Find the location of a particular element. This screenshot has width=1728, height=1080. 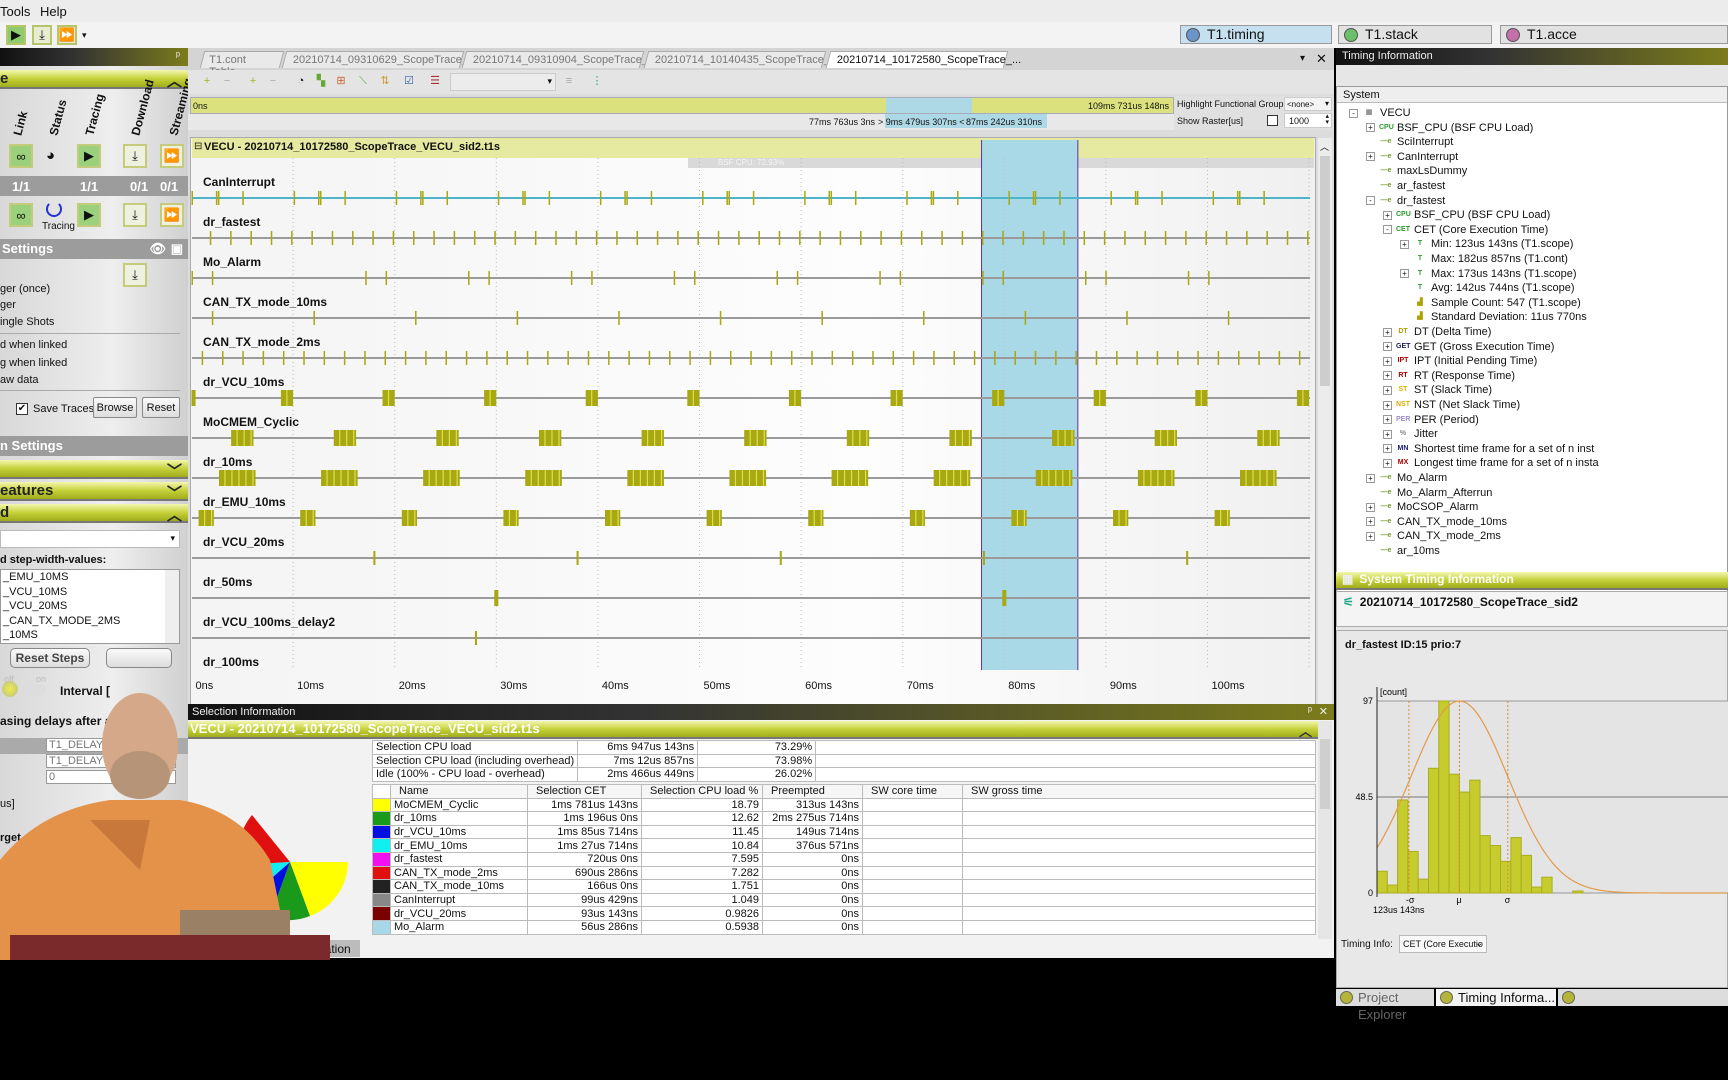

tree-item: + GET GET (Gross Execution Time) is located at coordinates (1468, 347).